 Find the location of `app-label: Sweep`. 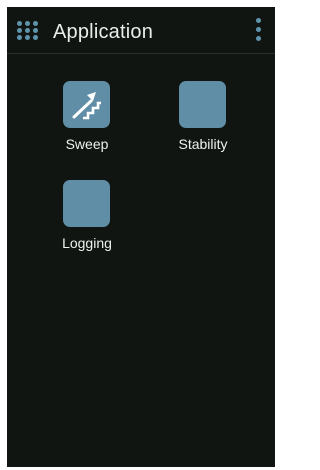

app-label: Sweep is located at coordinates (87, 144).